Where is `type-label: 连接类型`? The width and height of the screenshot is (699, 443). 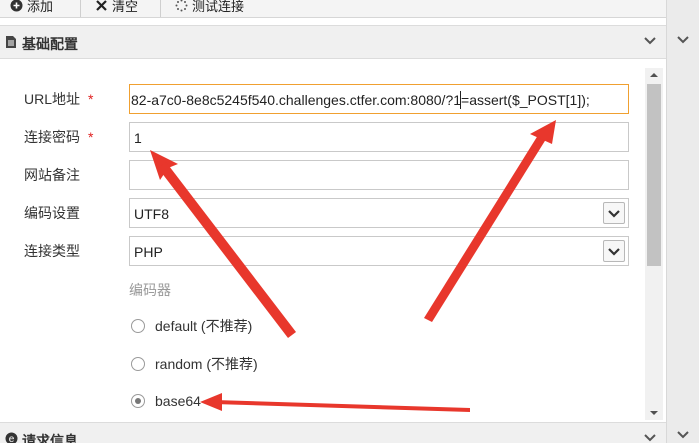 type-label: 连接类型 is located at coordinates (52, 251).